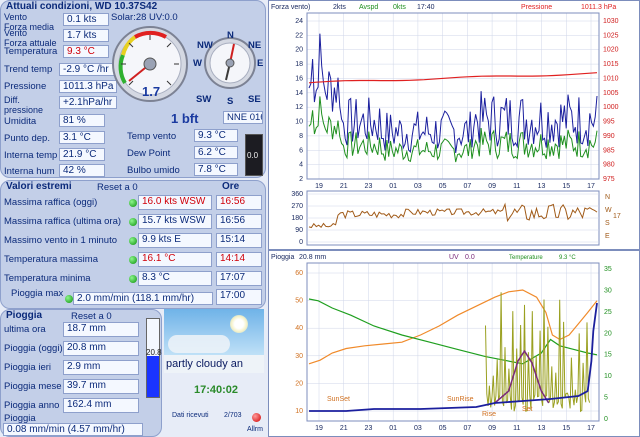 This screenshot has width=640, height=437. What do you see at coordinates (30, 38) in the screenshot?
I see `wind-now-label: Vento Forza attuale` at bounding box center [30, 38].